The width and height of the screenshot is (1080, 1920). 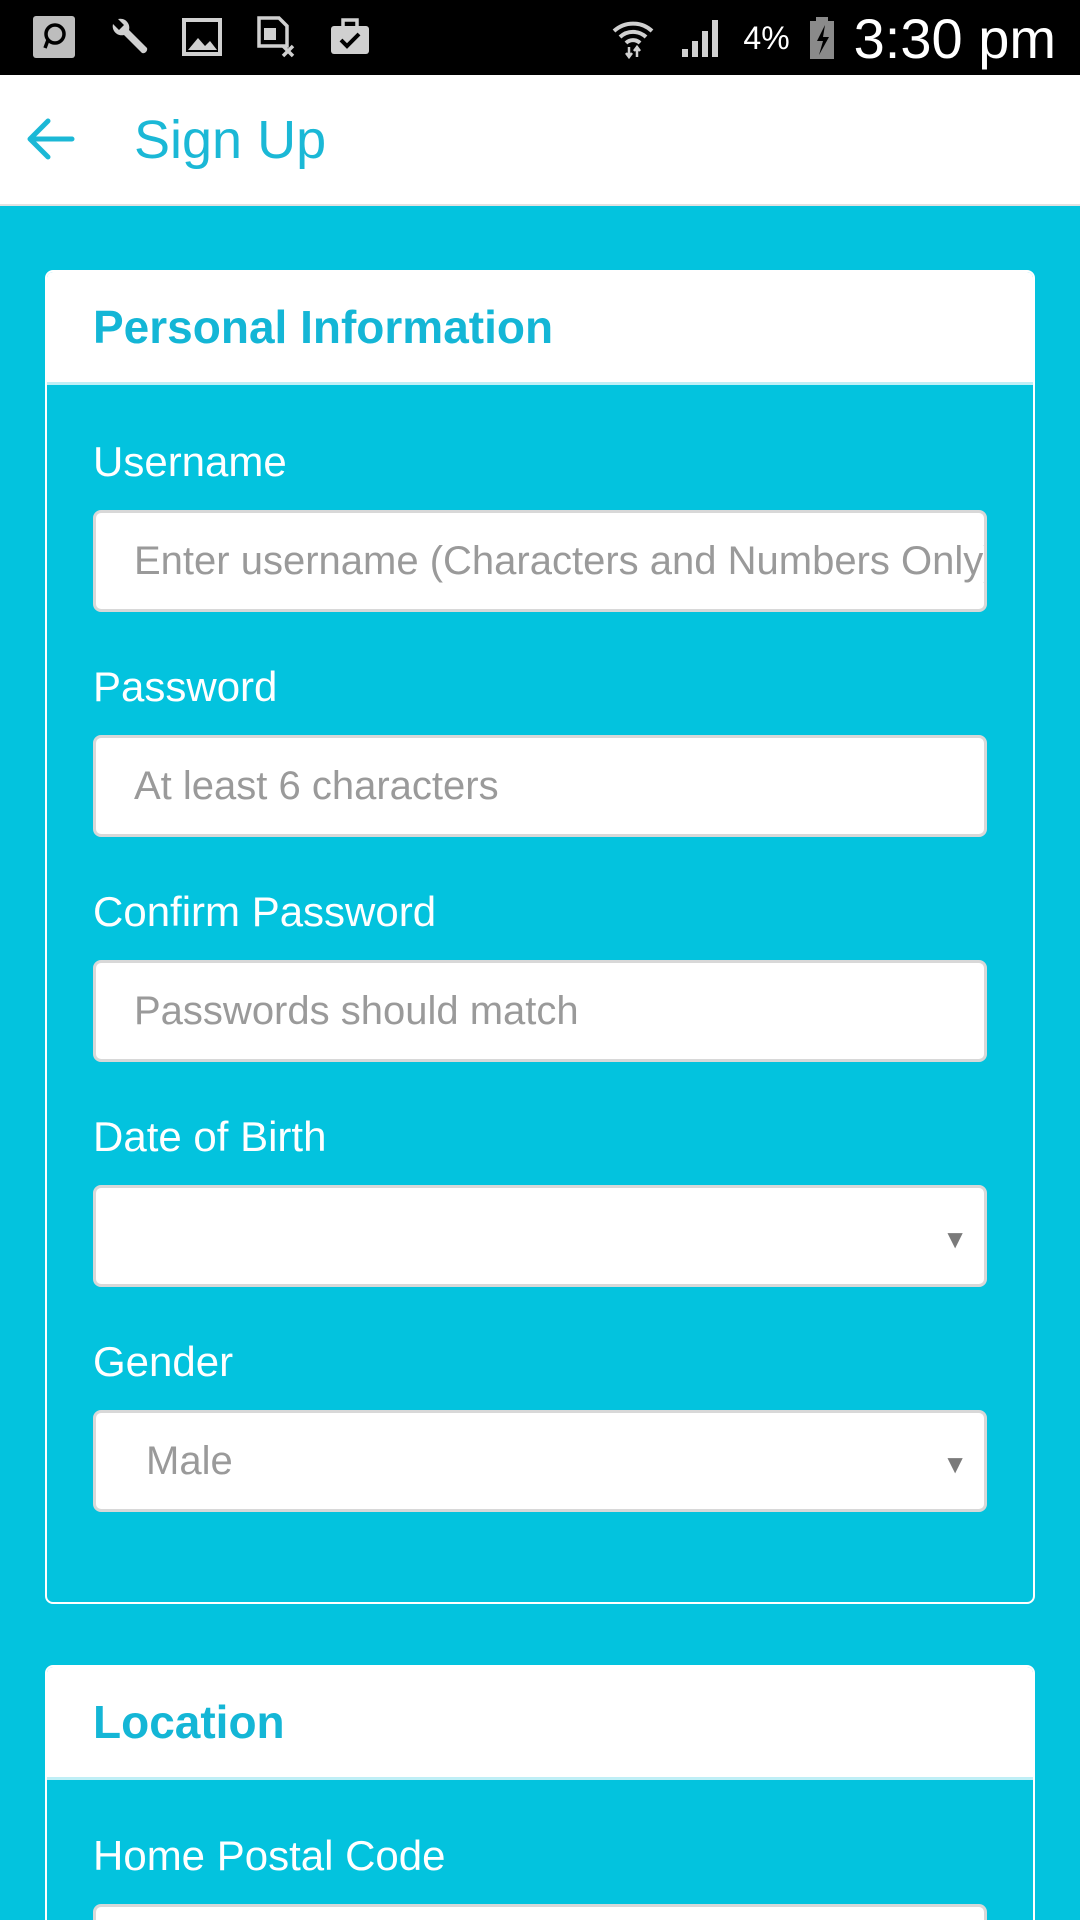 What do you see at coordinates (276, 37) in the screenshot?
I see `sim-off-icon` at bounding box center [276, 37].